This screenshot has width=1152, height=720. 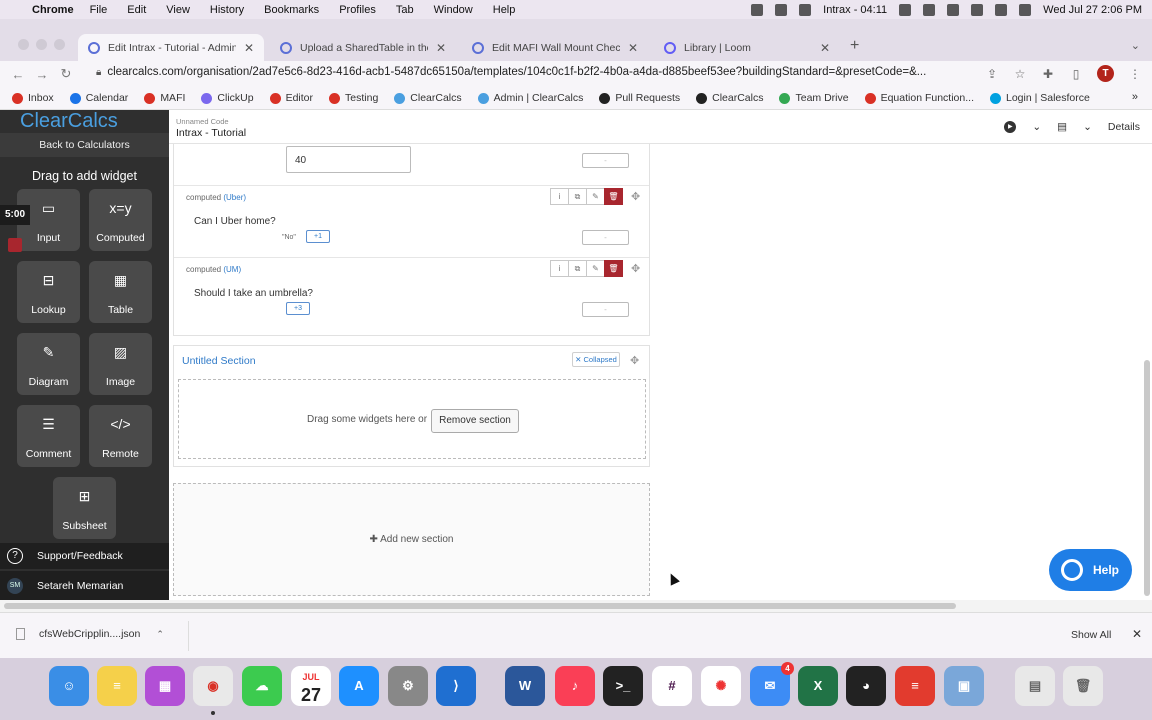 What do you see at coordinates (18, 74) in the screenshot?
I see `back-arrow-icon: ←` at bounding box center [18, 74].